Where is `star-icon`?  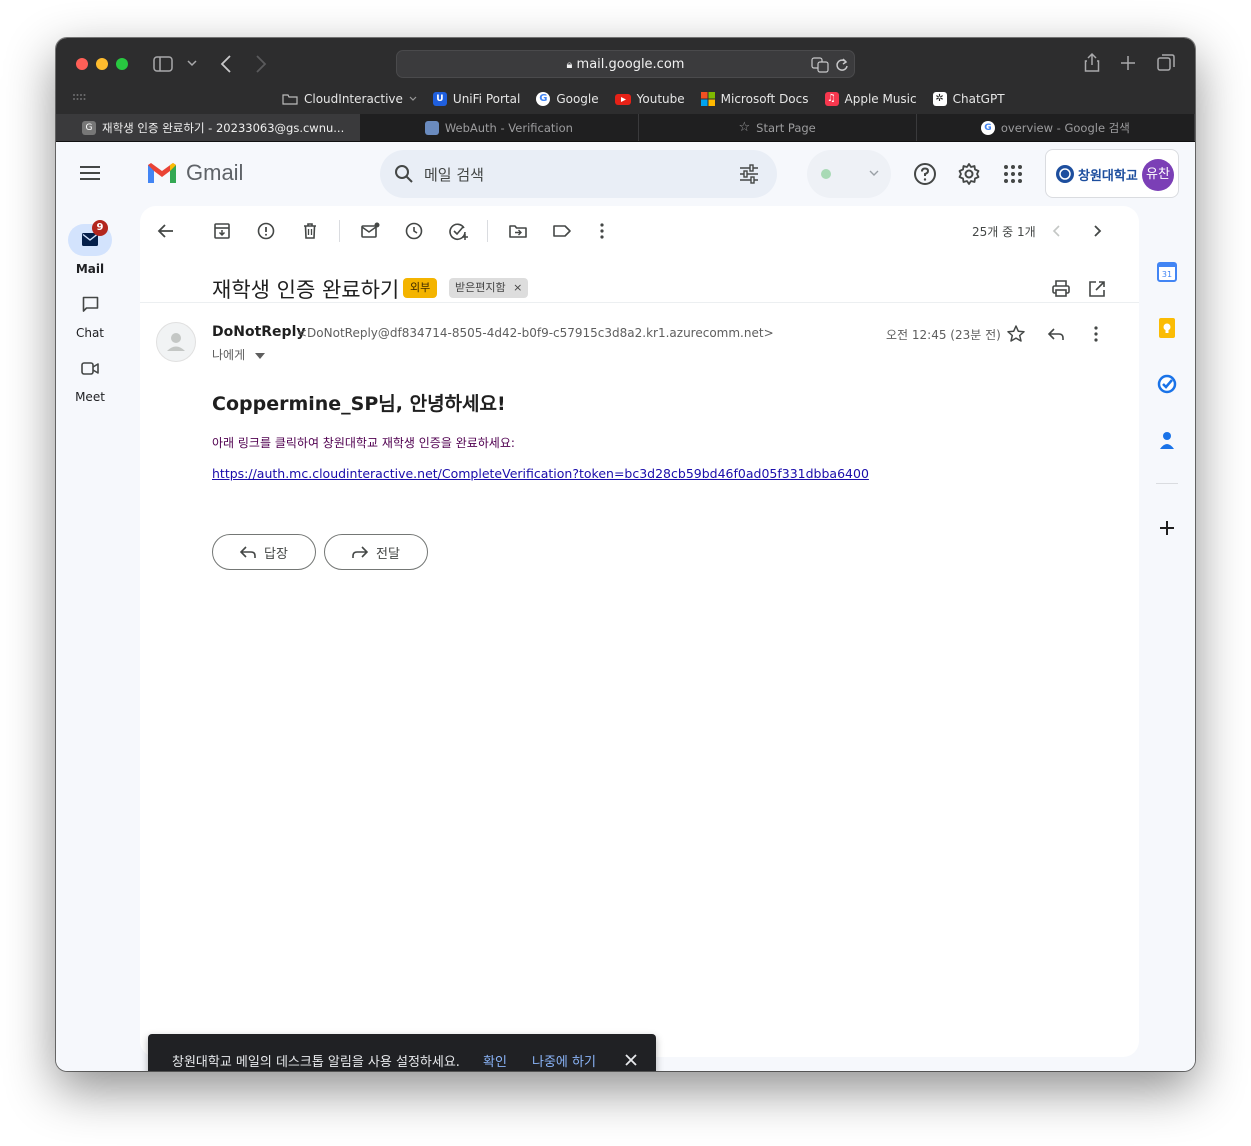 star-icon is located at coordinates (1016, 334).